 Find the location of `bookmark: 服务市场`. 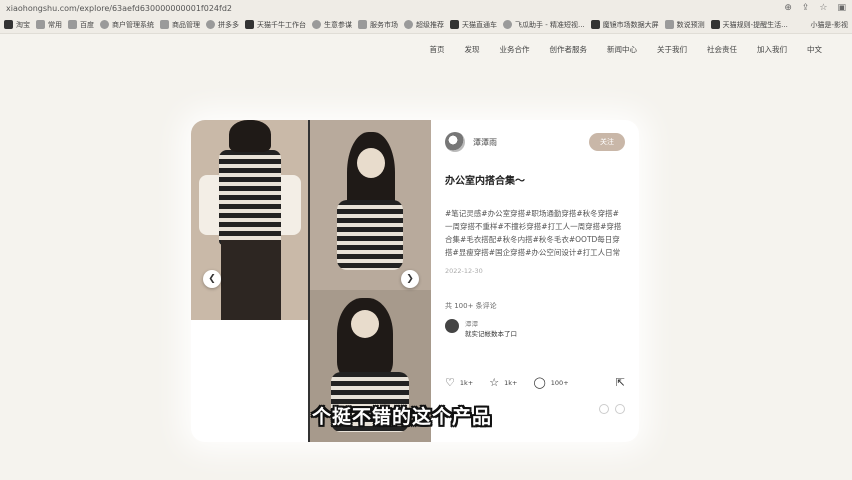

bookmark: 服务市场 is located at coordinates (378, 25).